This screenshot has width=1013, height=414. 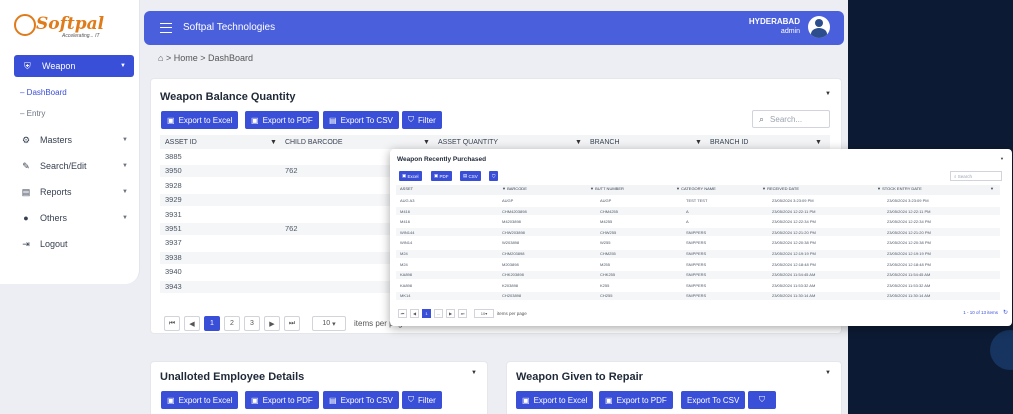 I want to click on sidebar-item-search-edit: ✎ Search/Edit ▼, so click(x=74, y=166).